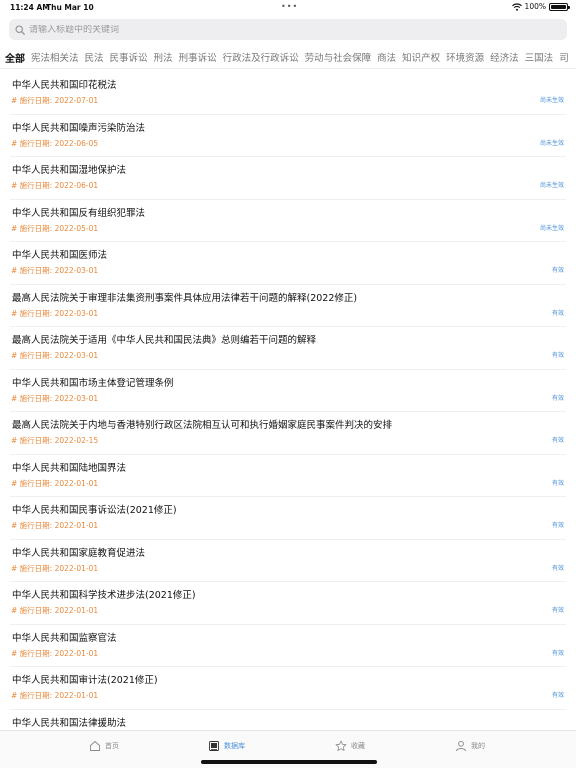 The height and width of the screenshot is (768, 576). I want to click on law-effective-date: # 施行日期: 2022-06-01, so click(55, 185).